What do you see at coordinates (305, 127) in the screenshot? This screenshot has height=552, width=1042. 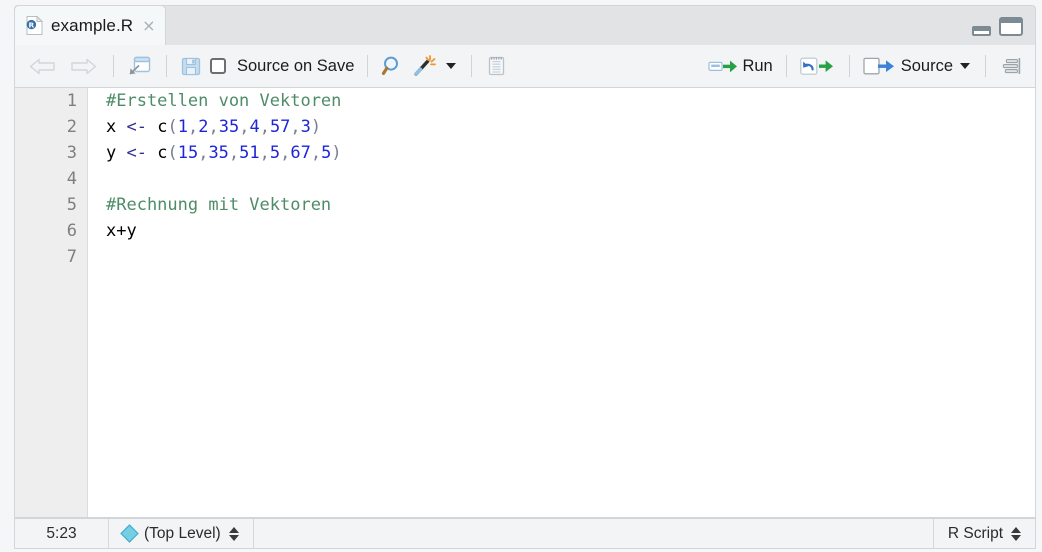 I see `code-token-num: 3` at bounding box center [305, 127].